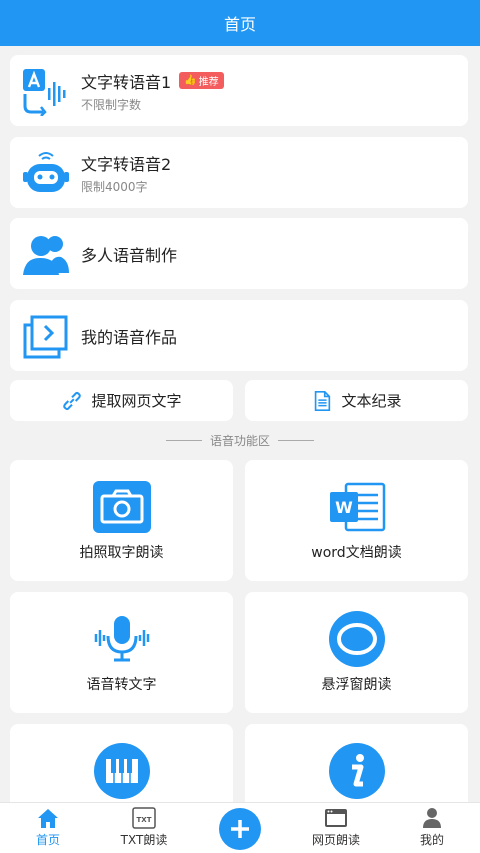 The height and width of the screenshot is (853, 480). I want to click on section-title-text: 语音功能区, so click(239, 440).